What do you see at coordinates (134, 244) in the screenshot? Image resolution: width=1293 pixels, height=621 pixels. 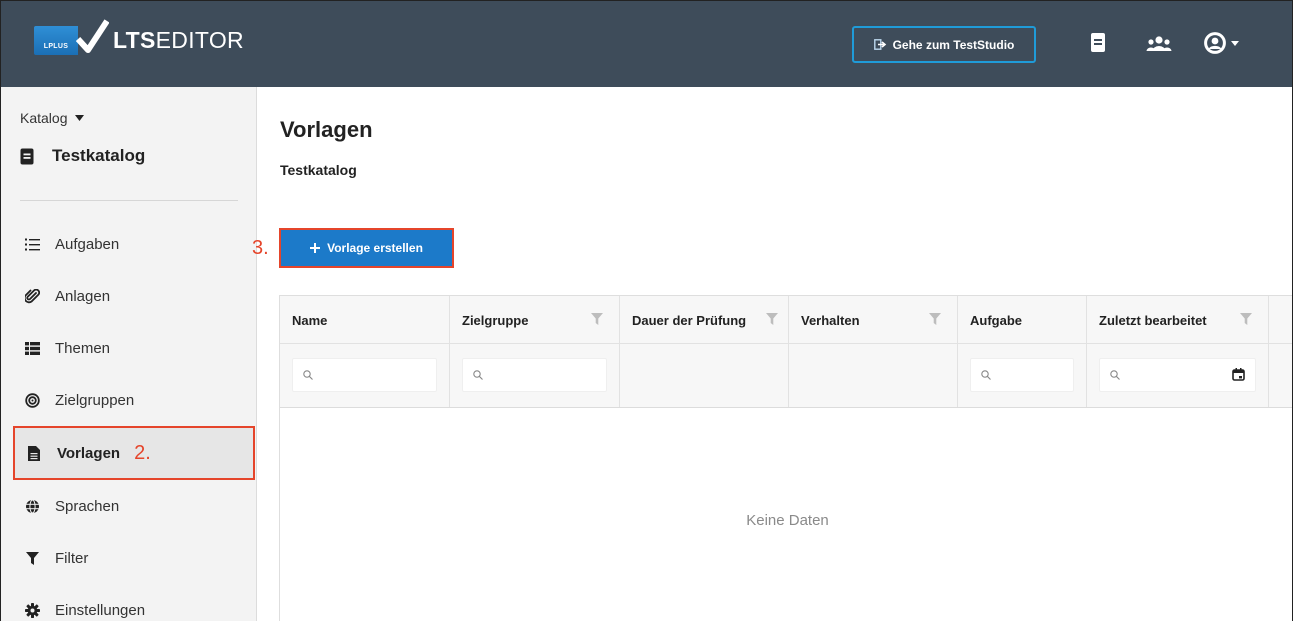 I see `sidebar-item-aufgaben: Aufgaben` at bounding box center [134, 244].